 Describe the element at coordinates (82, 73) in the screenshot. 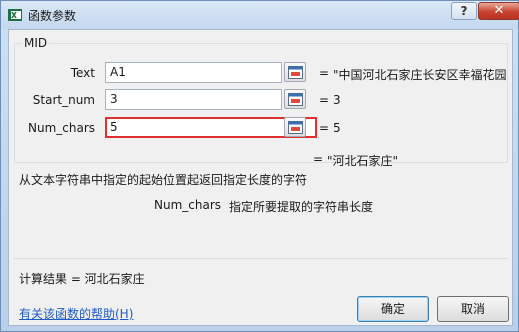

I see `text-arg-label: Text` at that location.